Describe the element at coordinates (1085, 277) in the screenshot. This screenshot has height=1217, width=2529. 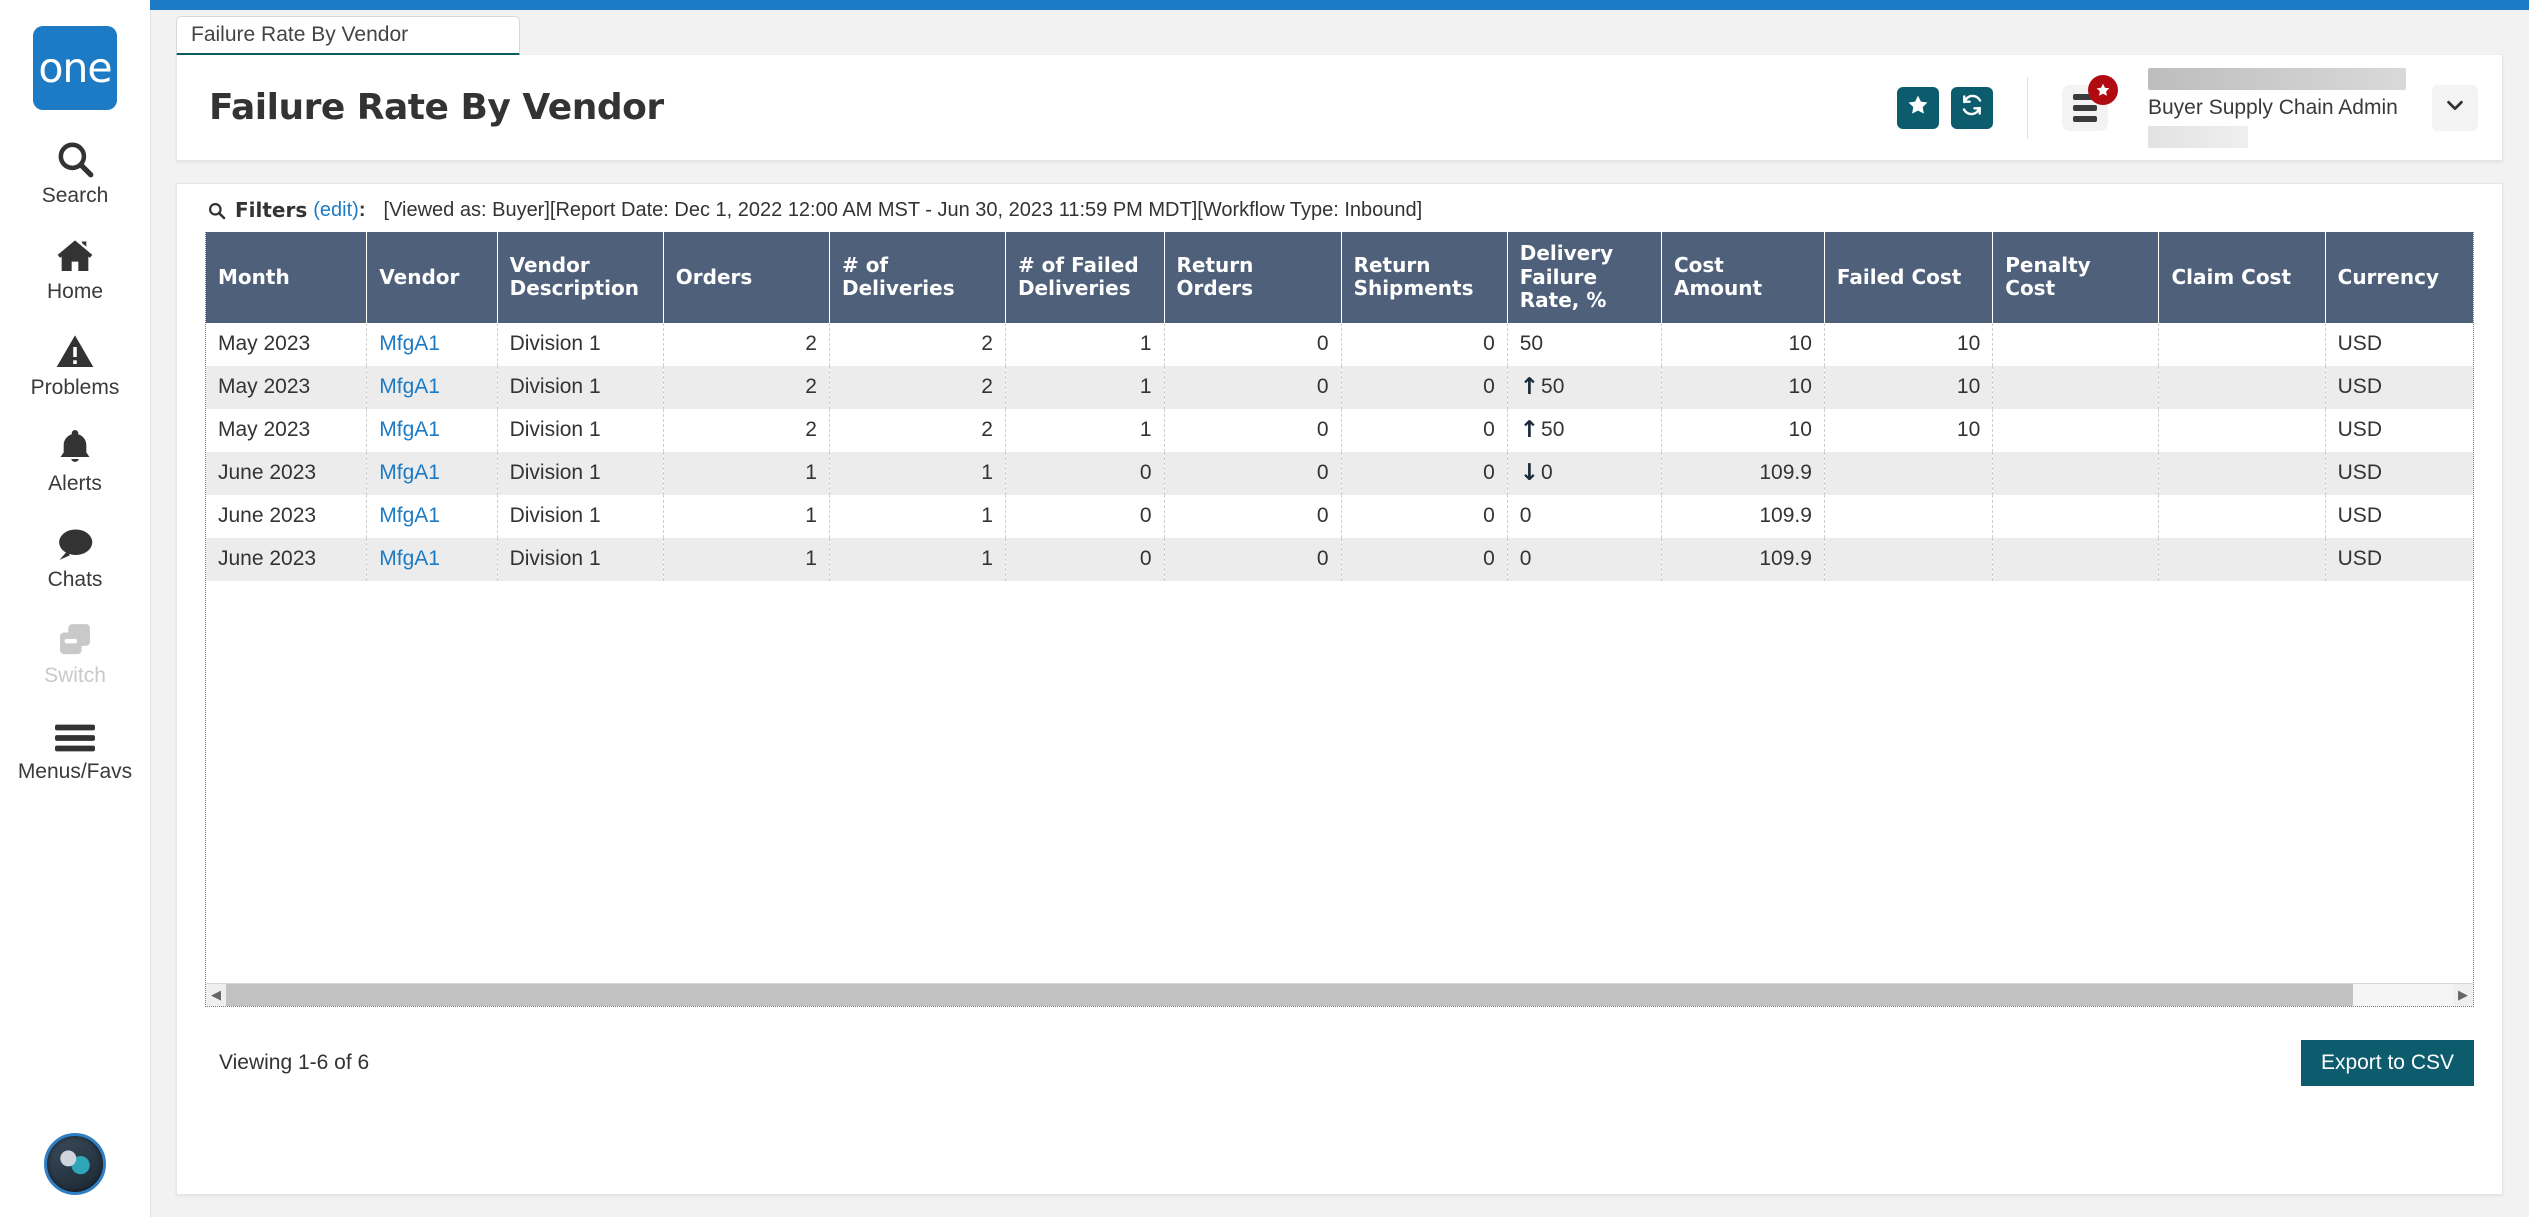
I see `col-header-failed-deliveries: # of Failed Deliveries` at that location.